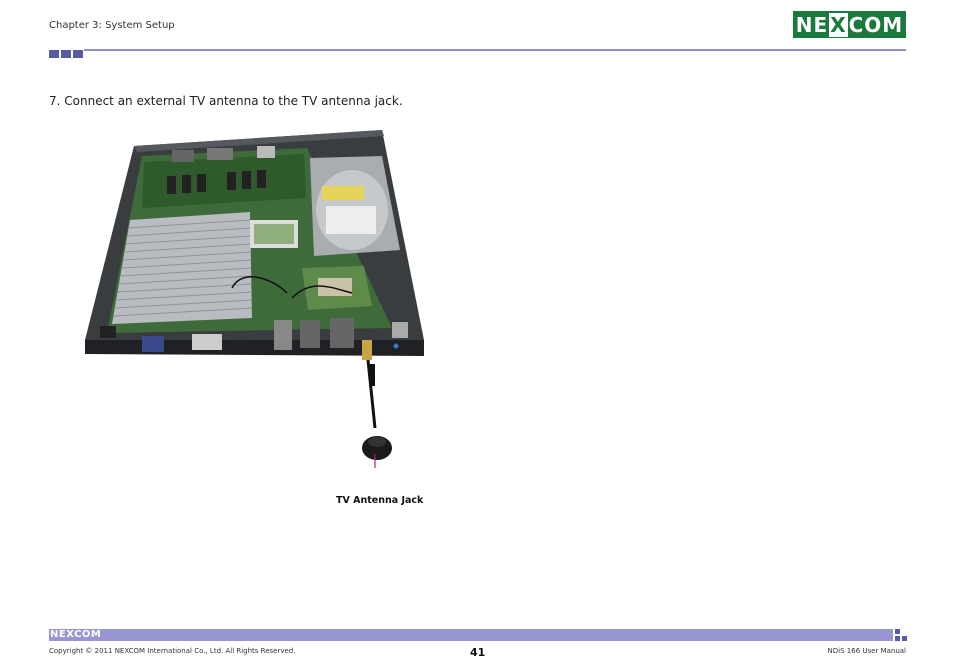  I want to click on footer-nexcom-logo: NEXCOM, so click(75, 635).